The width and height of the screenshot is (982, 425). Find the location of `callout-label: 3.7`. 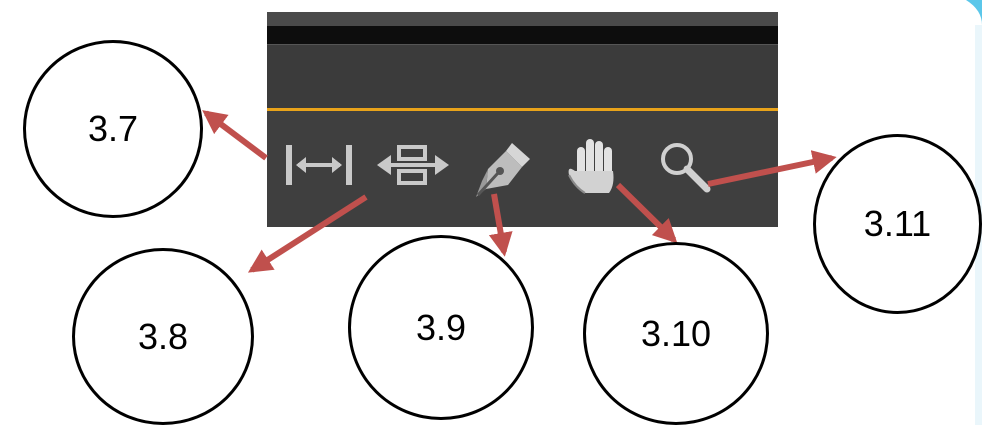

callout-label: 3.7 is located at coordinates (113, 128).